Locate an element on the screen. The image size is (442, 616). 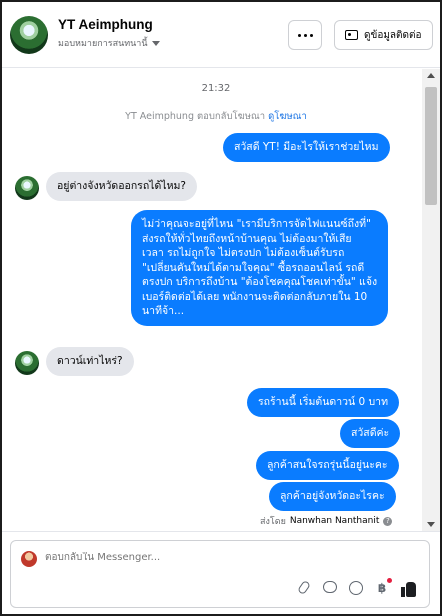
reply-box: ฿ is located at coordinates (220, 574).